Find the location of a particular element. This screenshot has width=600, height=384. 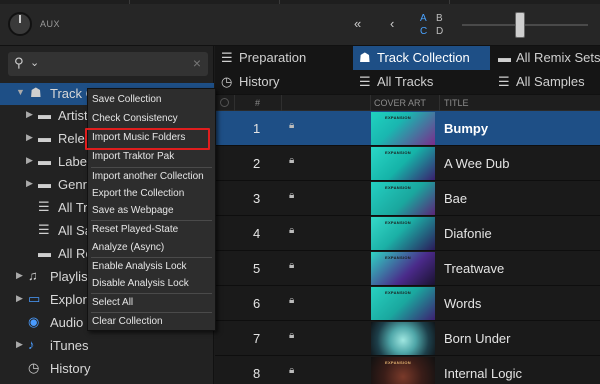

track-title: Bumpy is located at coordinates (466, 128).